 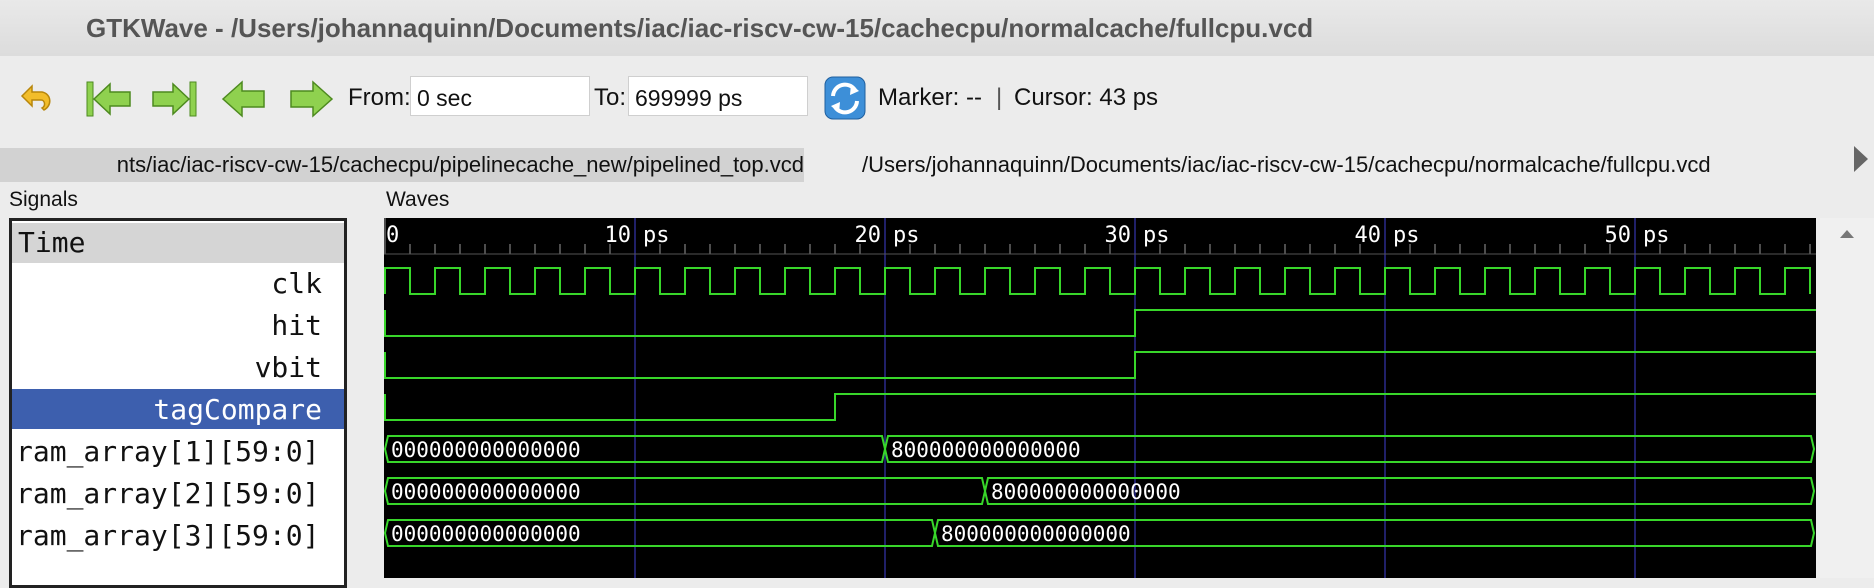 What do you see at coordinates (178, 409) in the screenshot?
I see `signal-row-tagcompare: tagCompare` at bounding box center [178, 409].